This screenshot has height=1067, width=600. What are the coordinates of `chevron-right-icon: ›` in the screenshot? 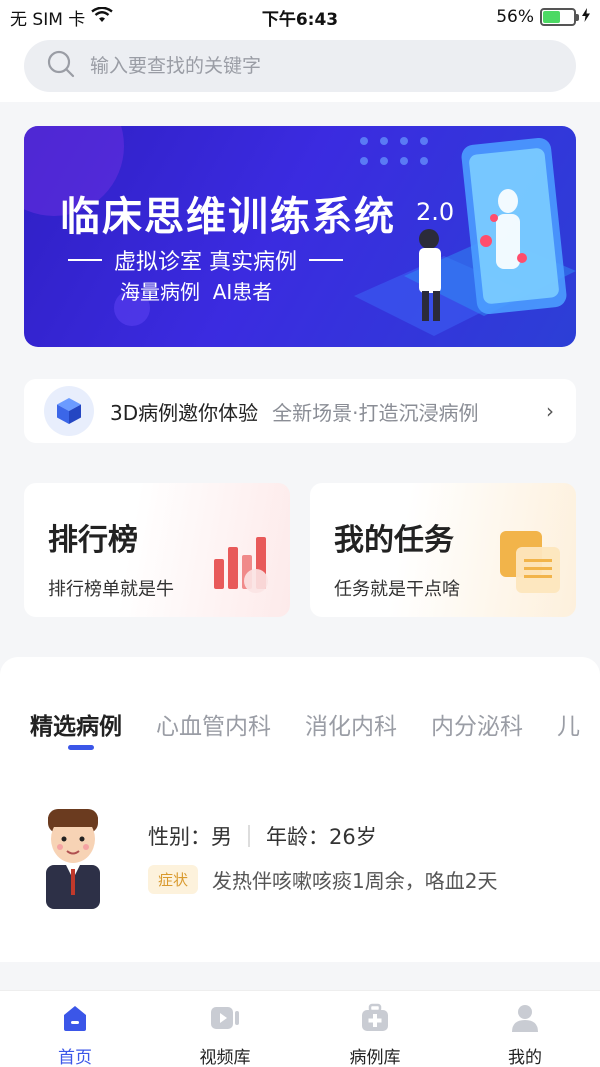 It's located at (550, 411).